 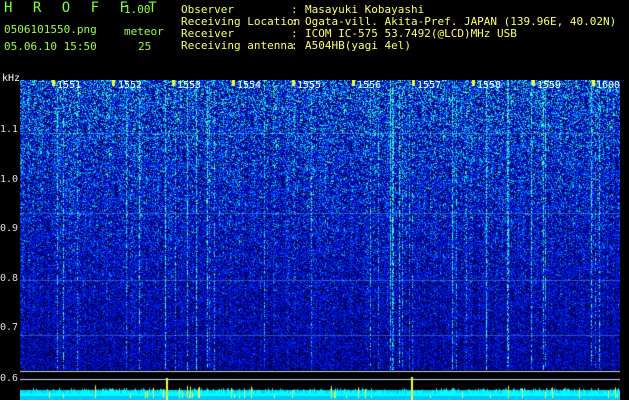 What do you see at coordinates (608, 85) in the screenshot?
I see `time-mark: 1600` at bounding box center [608, 85].